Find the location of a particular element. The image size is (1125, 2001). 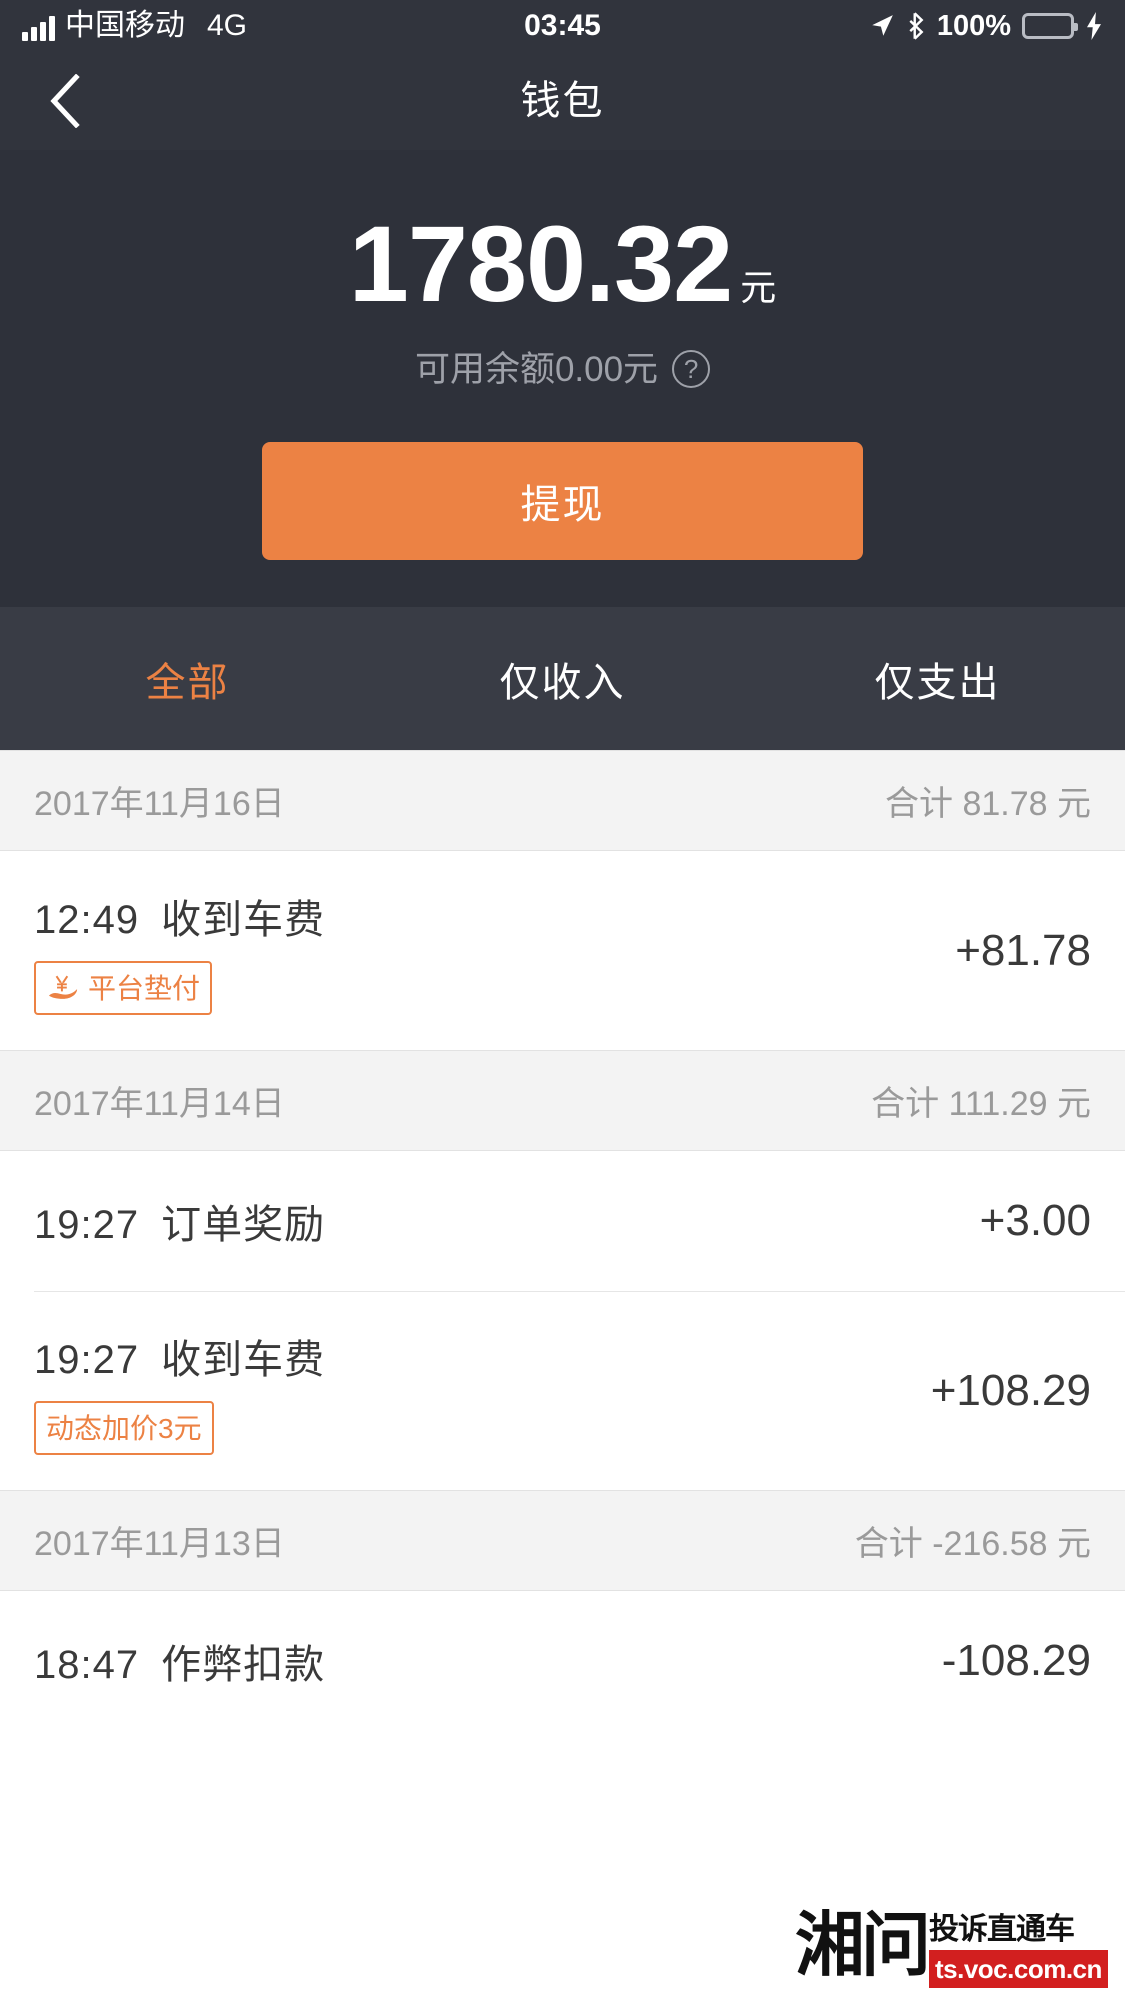

clock-label: 03:45 is located at coordinates (562, 25).